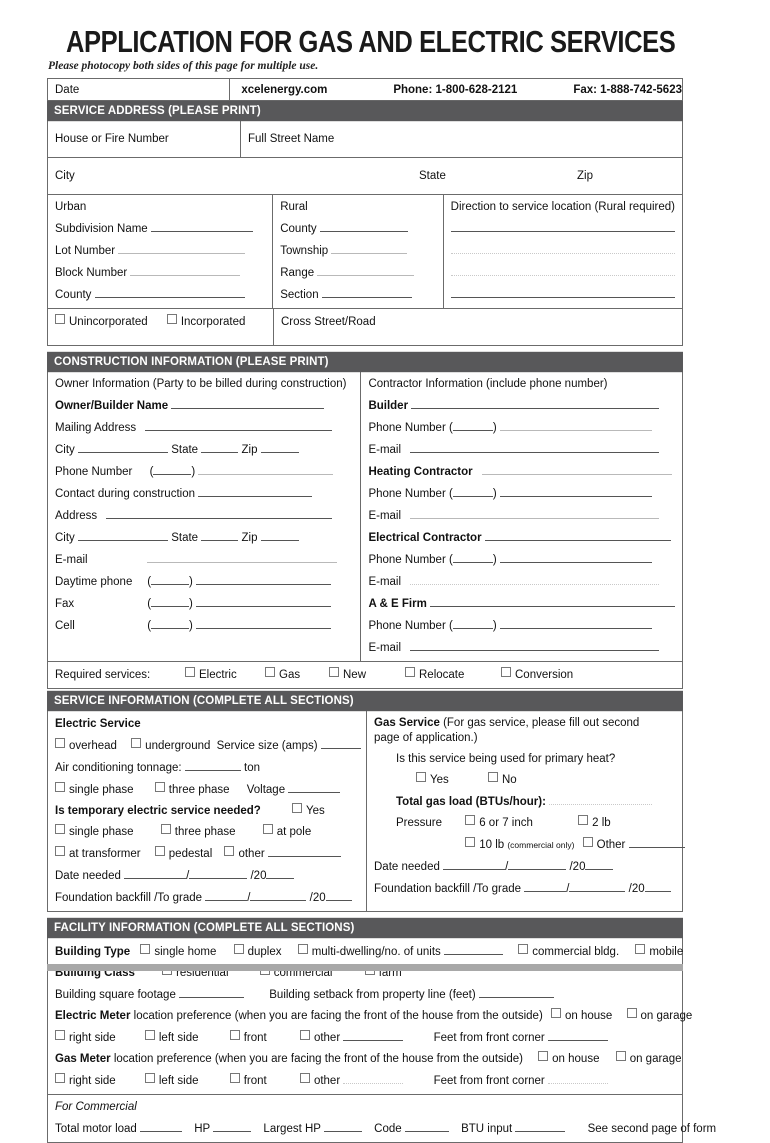 The width and height of the screenshot is (770, 1143). I want to click on total-gas-load-field: Total gas load (BTUs/hour):, so click(540, 801).